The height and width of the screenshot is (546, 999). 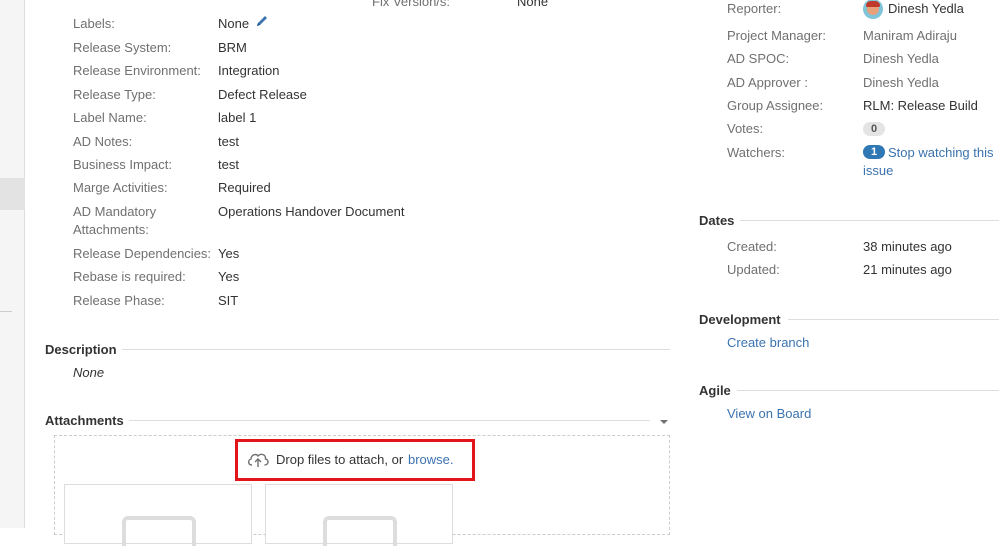 I want to click on field-label-release-system: Release System:, so click(x=122, y=47).